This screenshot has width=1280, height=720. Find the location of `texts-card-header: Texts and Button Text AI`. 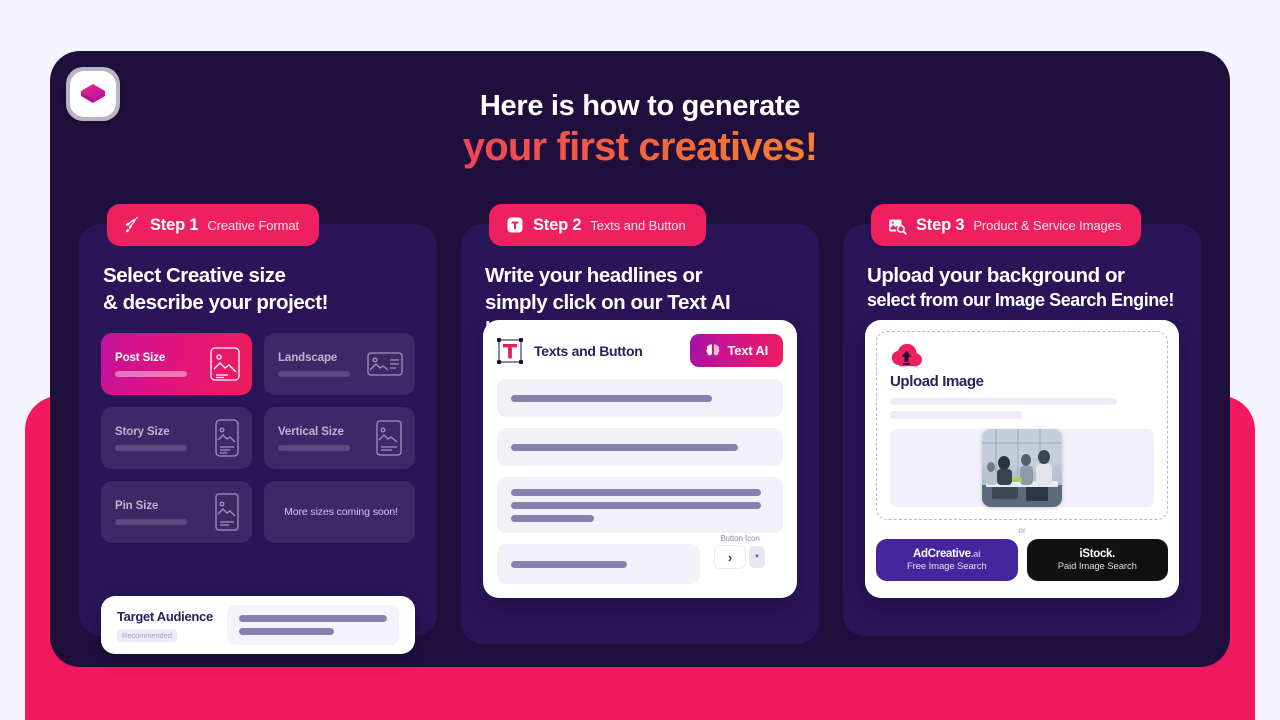

texts-card-header: Texts and Button Text AI is located at coordinates (640, 350).